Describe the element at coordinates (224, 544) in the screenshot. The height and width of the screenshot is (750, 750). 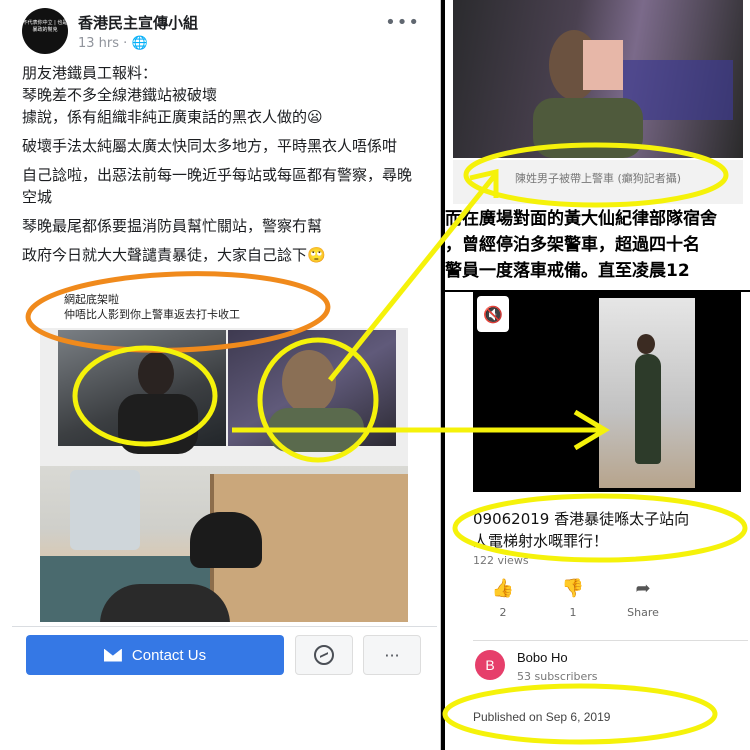
I see `photo-office-room` at that location.